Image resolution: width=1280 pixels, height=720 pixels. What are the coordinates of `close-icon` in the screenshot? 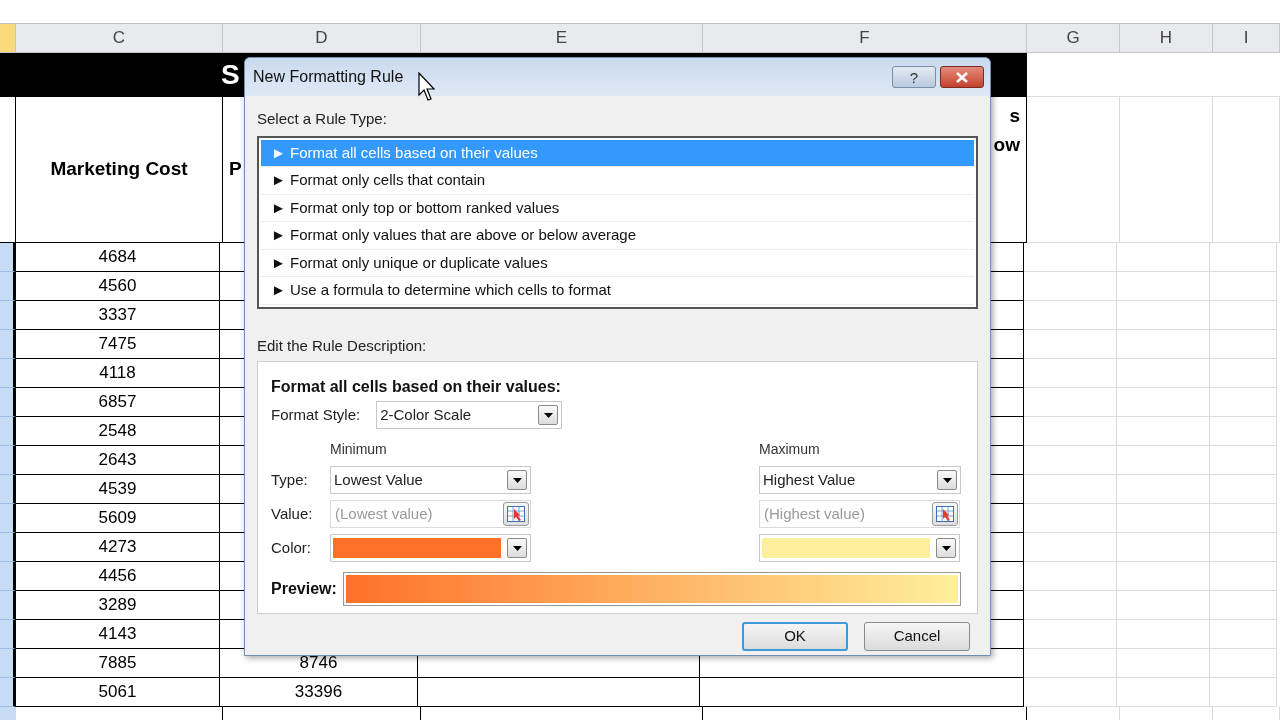 It's located at (962, 77).